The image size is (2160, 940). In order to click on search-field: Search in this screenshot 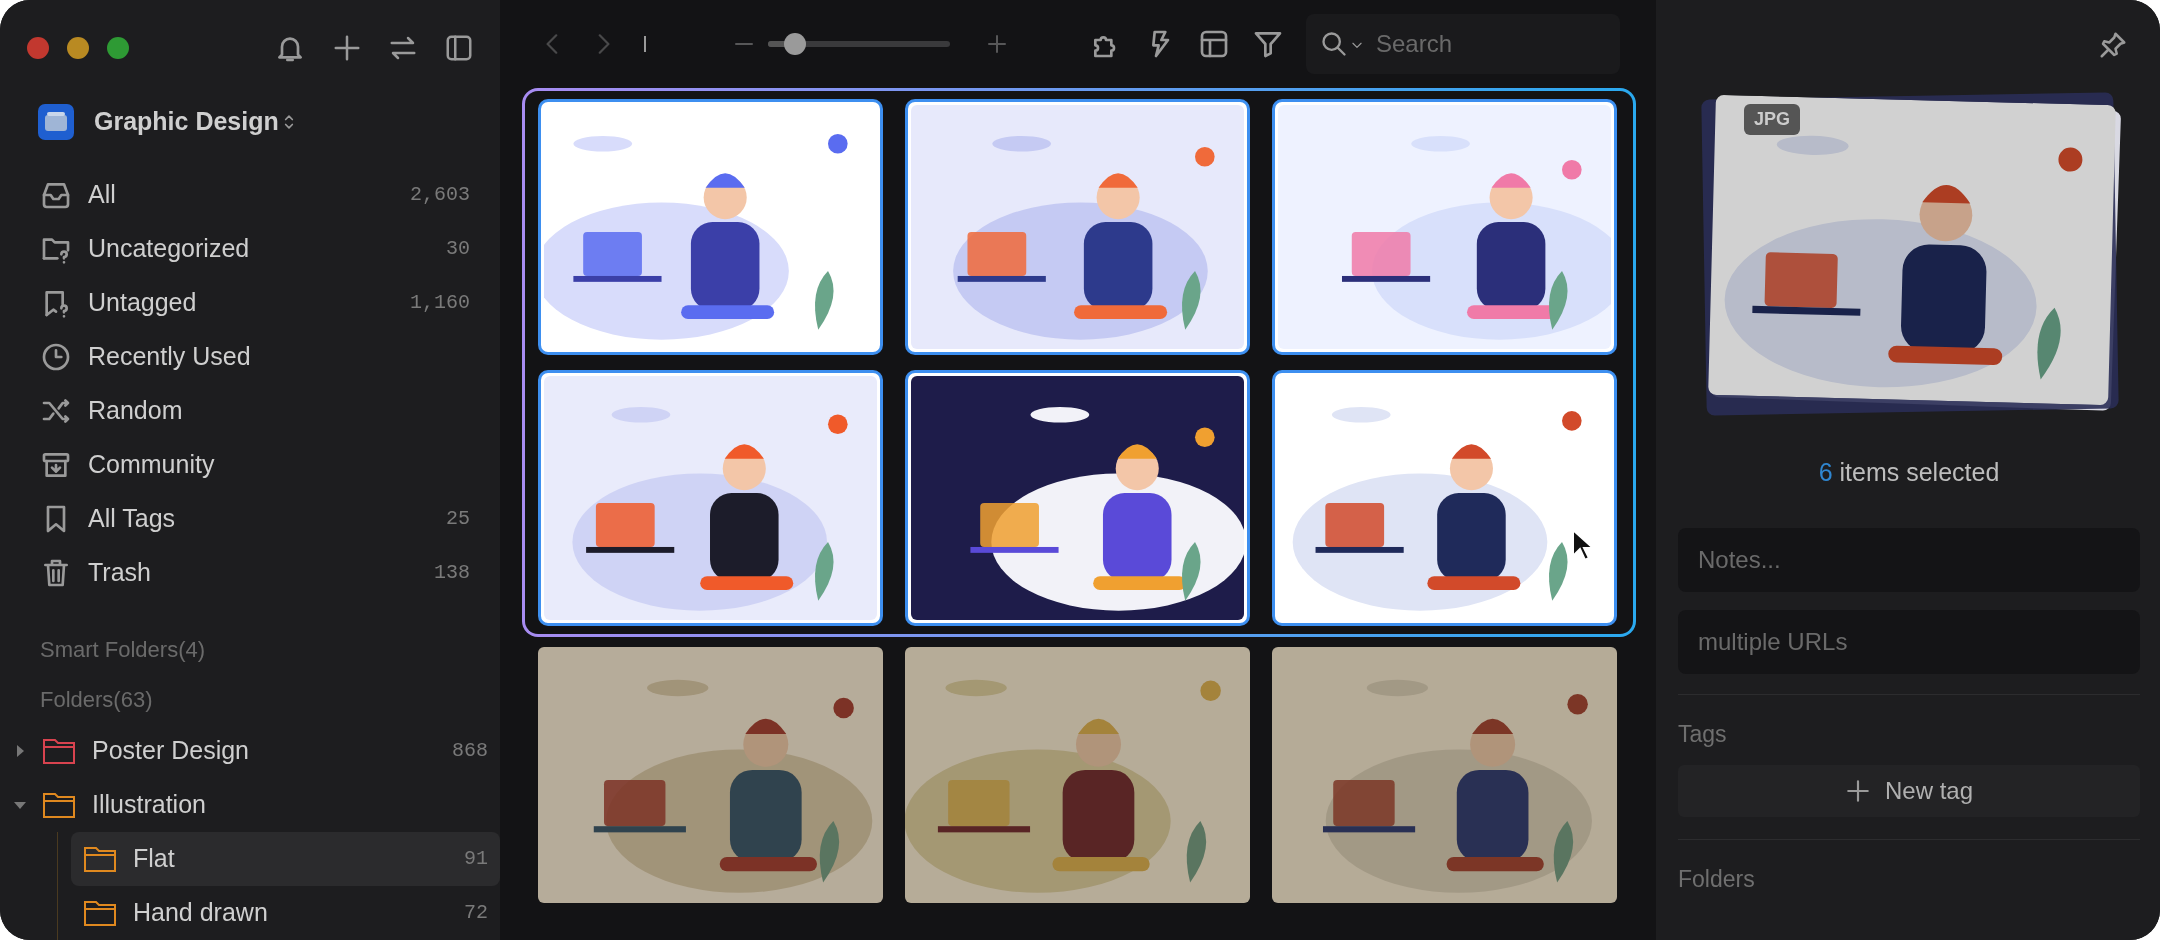, I will do `click(1463, 44)`.